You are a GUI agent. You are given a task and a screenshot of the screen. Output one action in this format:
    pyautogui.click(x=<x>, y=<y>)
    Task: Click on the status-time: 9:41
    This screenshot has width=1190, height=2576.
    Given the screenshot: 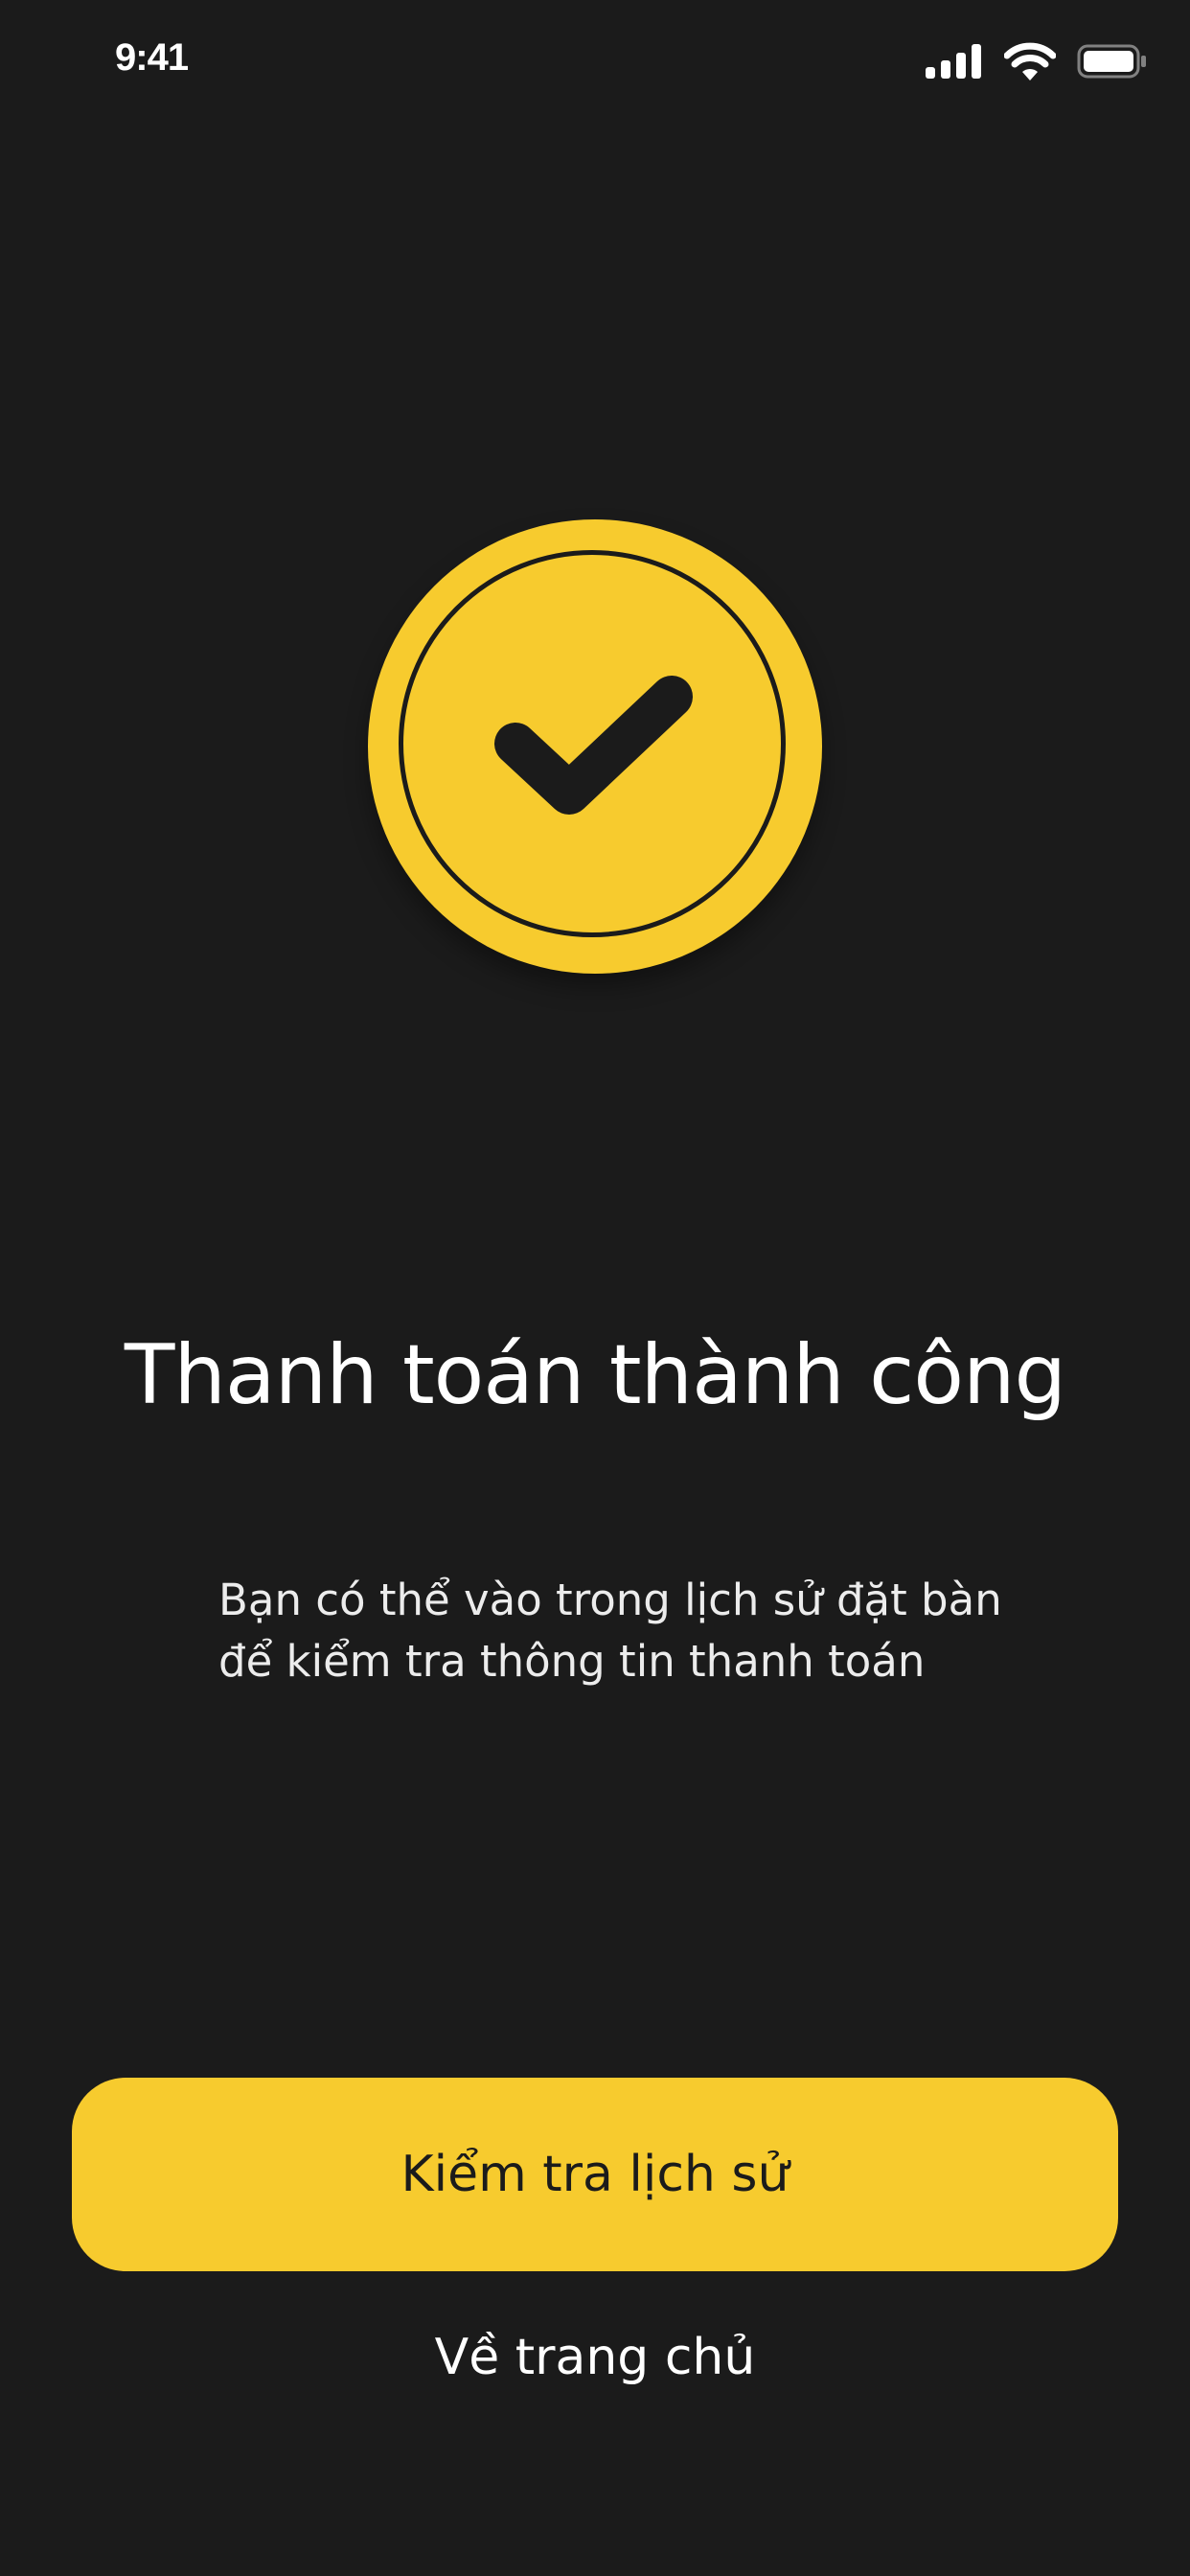 What is the action you would take?
    pyautogui.click(x=152, y=57)
    